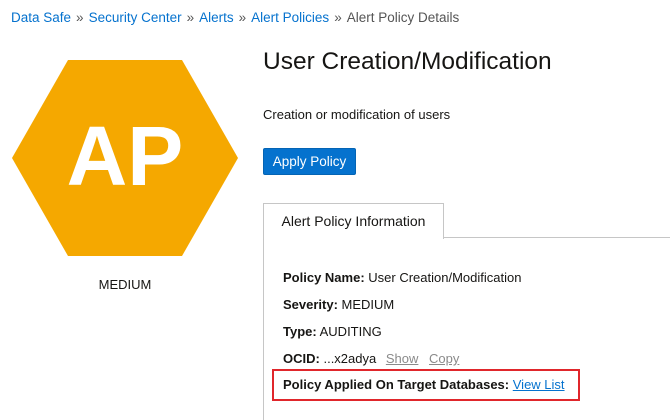  Describe the element at coordinates (263, 329) in the screenshot. I see `panel-border` at that location.